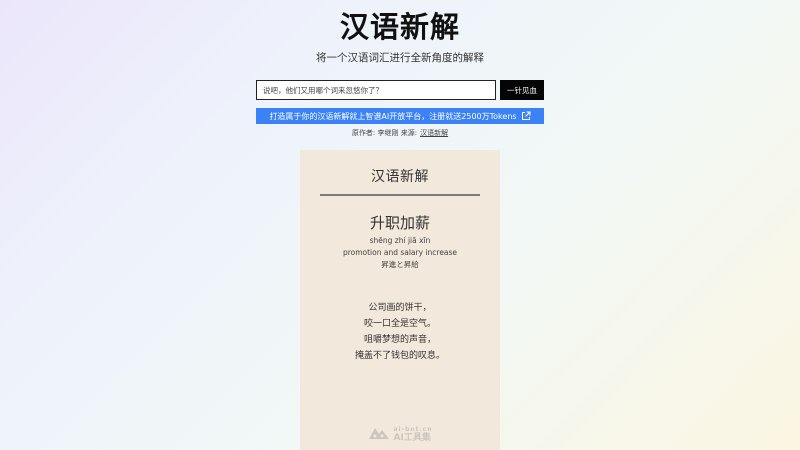 Image resolution: width=800 pixels, height=450 pixels. What do you see at coordinates (400, 240) in the screenshot?
I see `card-pinyin: shēng zhí jiā xīn` at bounding box center [400, 240].